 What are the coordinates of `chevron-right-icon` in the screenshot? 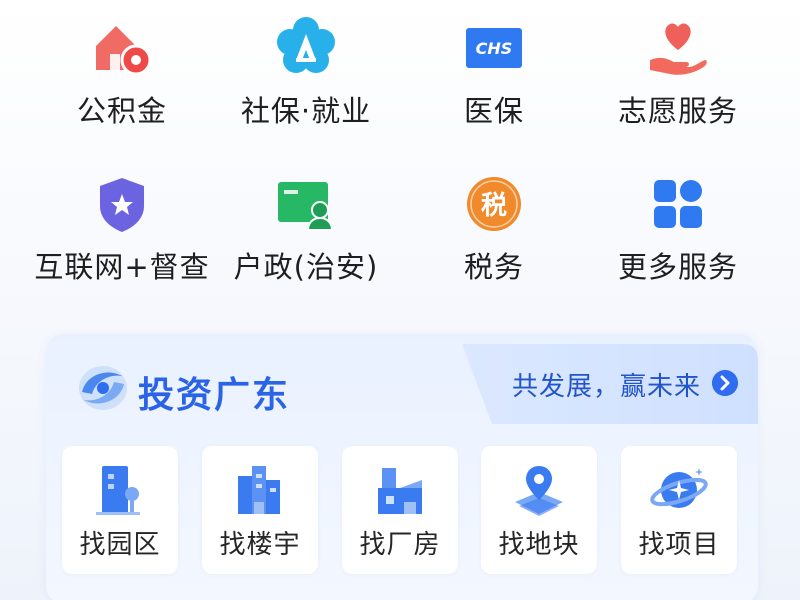 It's located at (725, 383).